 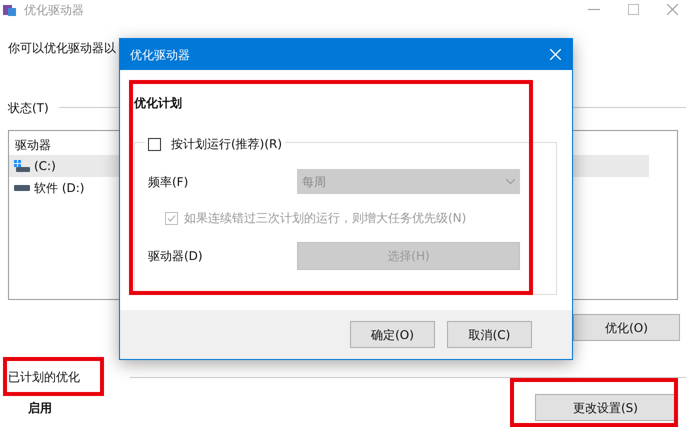 What do you see at coordinates (40, 408) in the screenshot?
I see `schedule-status: 启用` at bounding box center [40, 408].